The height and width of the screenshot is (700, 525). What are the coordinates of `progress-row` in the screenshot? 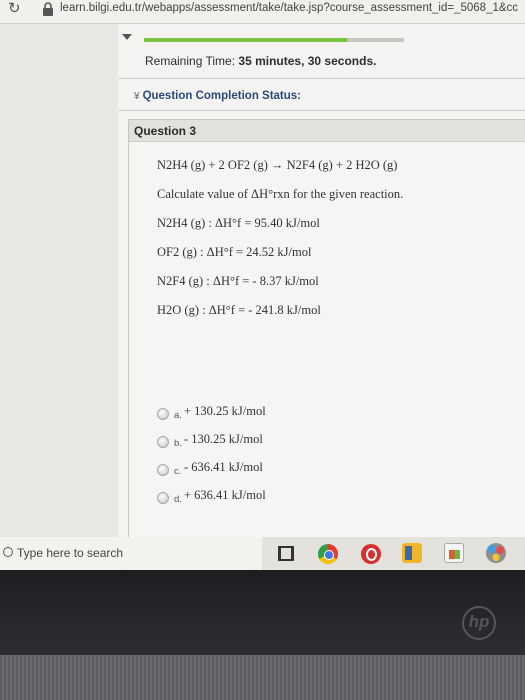 It's located at (321, 40).